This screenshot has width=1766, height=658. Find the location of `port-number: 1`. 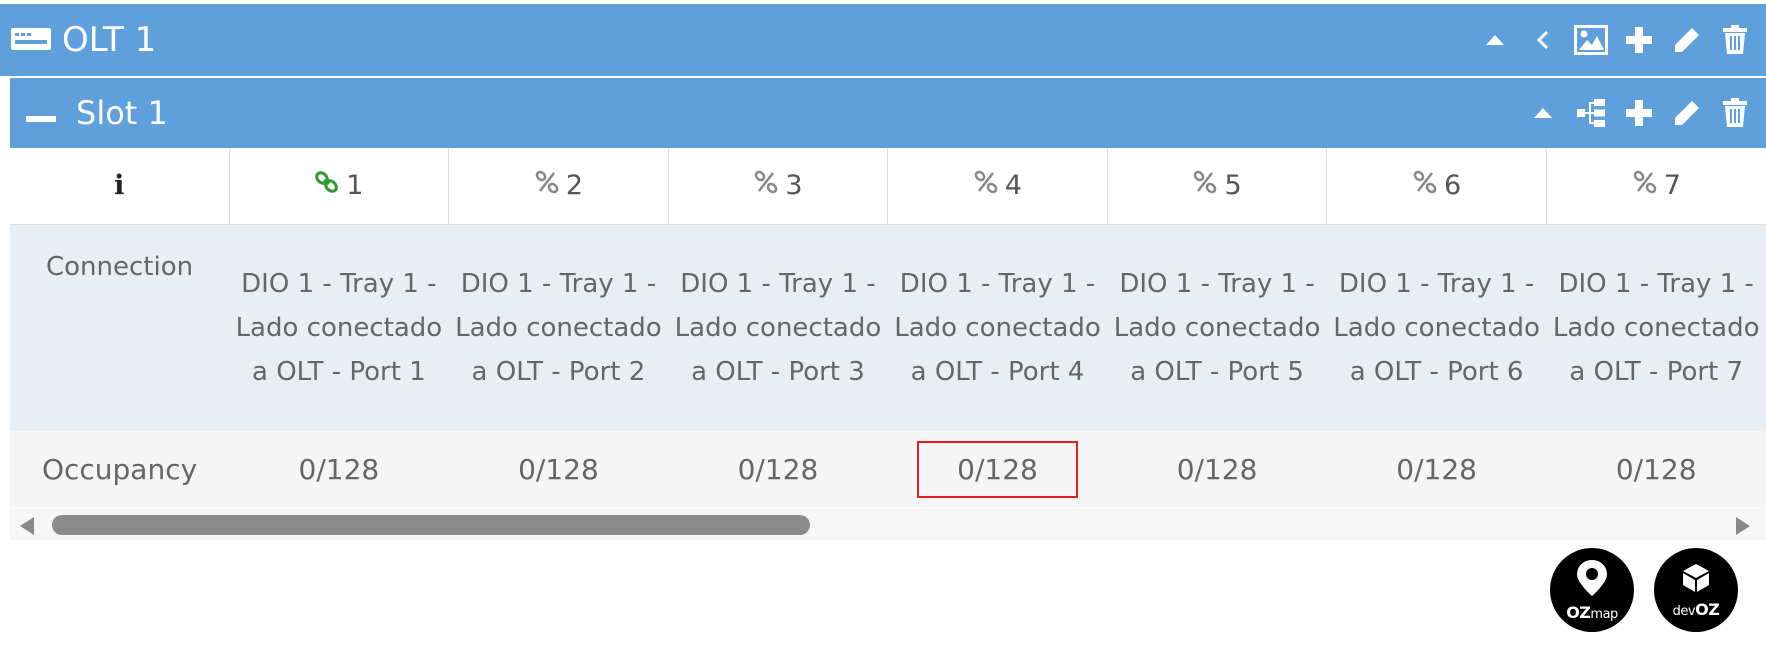

port-number: 1 is located at coordinates (355, 186).